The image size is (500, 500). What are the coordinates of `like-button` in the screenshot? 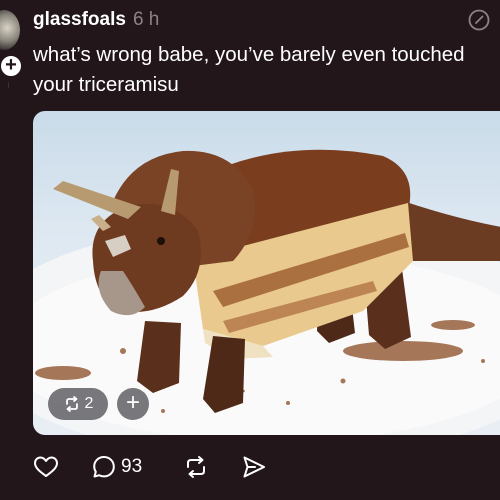 It's located at (46, 467).